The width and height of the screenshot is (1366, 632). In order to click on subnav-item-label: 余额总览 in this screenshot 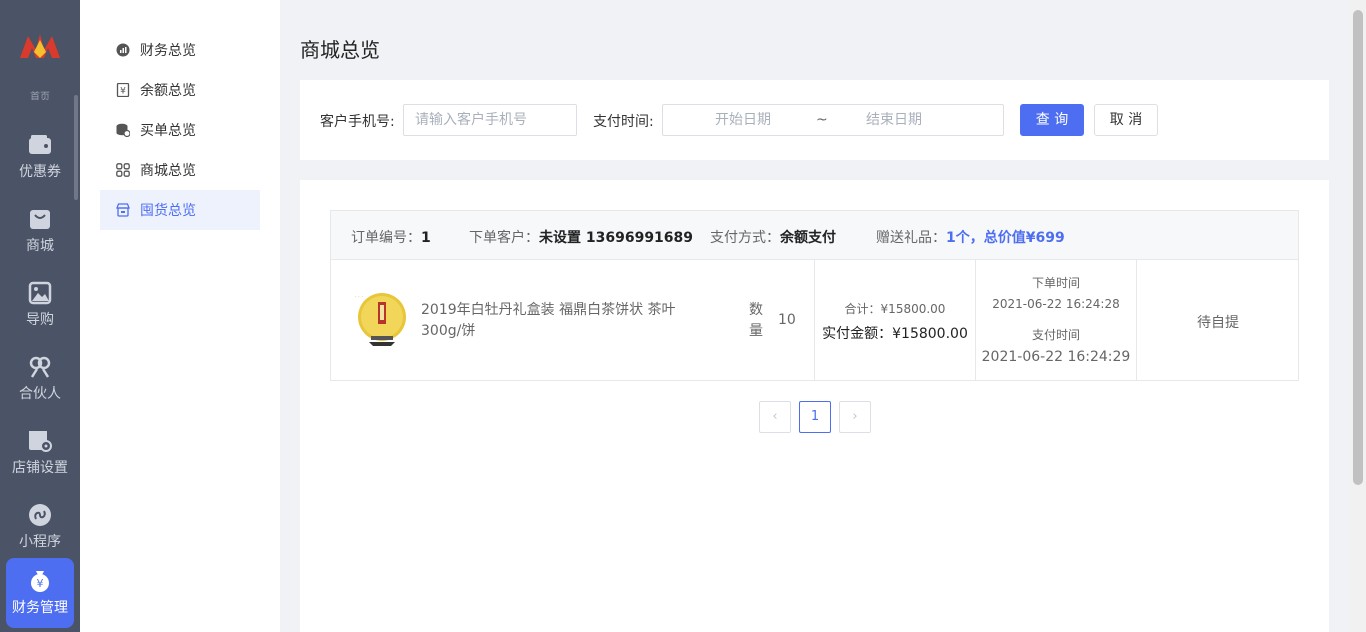, I will do `click(168, 91)`.